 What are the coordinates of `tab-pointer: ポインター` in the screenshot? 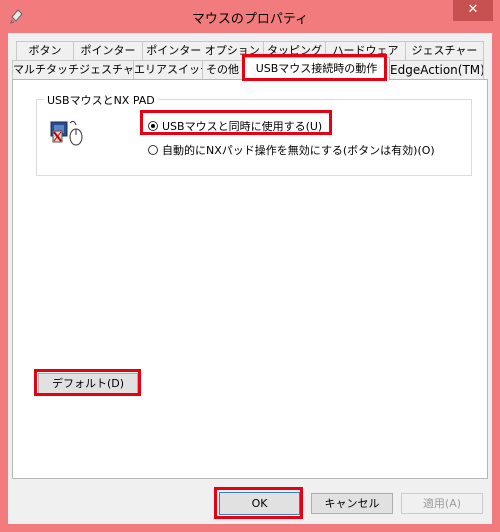 It's located at (108, 50).